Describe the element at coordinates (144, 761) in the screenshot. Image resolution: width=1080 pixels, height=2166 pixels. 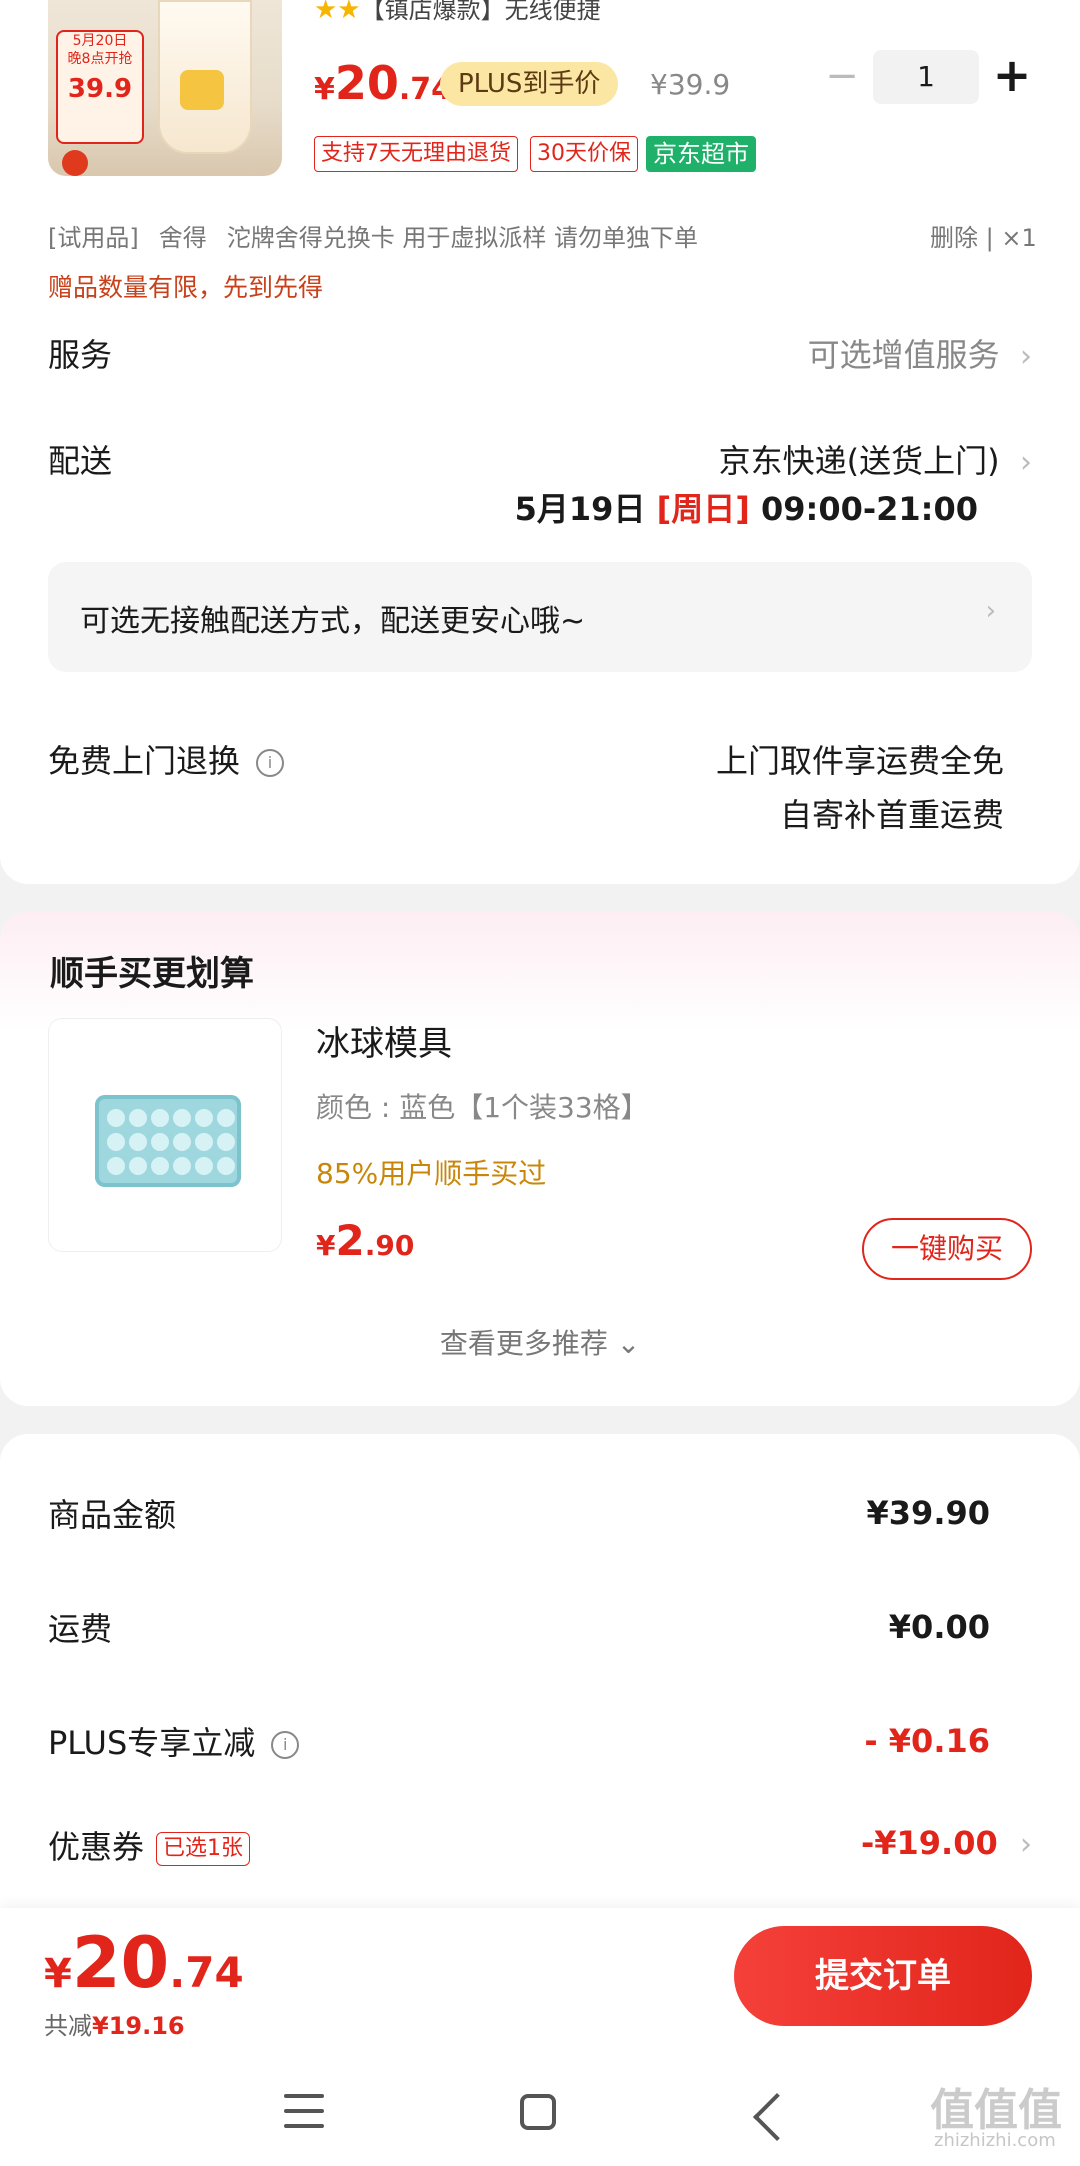
I see `returns-label: 免费上门退换` at that location.